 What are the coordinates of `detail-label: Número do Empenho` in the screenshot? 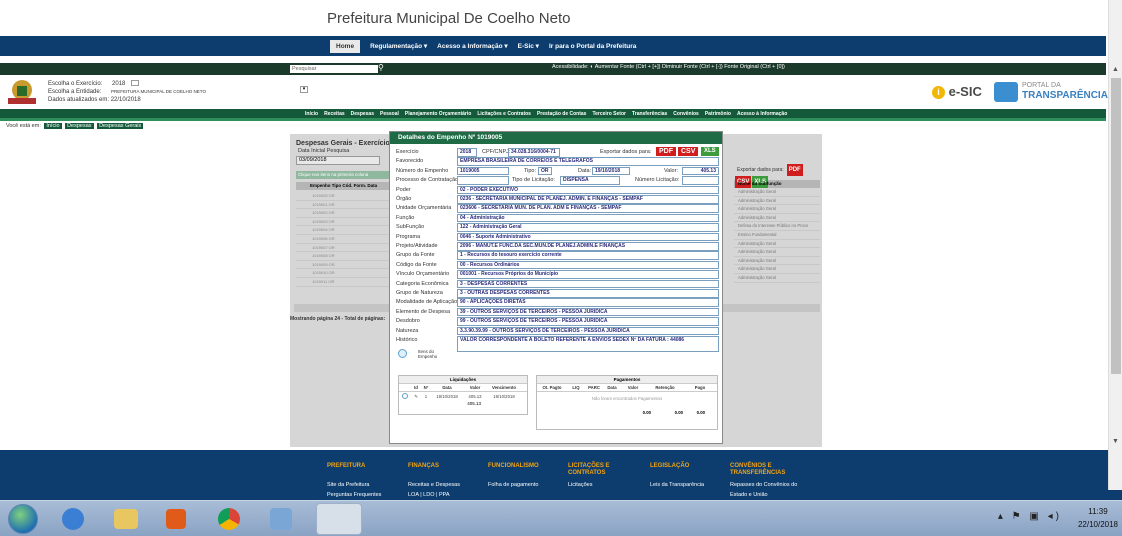 It's located at (422, 170).